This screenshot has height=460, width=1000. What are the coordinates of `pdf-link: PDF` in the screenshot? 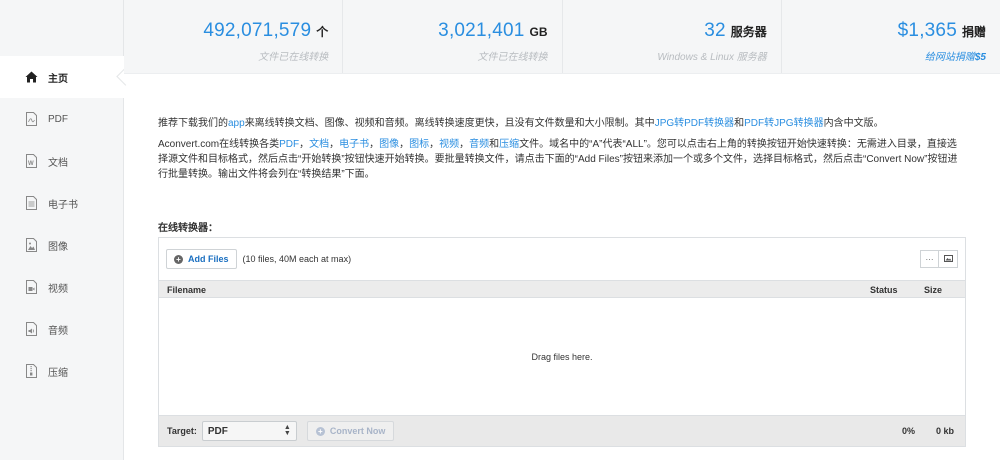 It's located at (289, 144).